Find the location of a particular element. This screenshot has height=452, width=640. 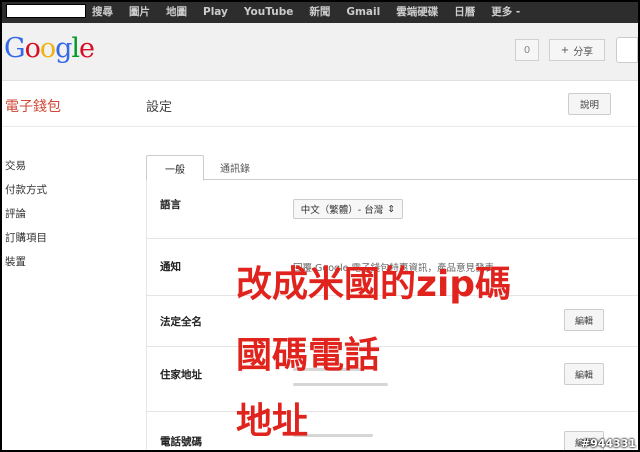

updown-icon: ⇕ is located at coordinates (391, 209).